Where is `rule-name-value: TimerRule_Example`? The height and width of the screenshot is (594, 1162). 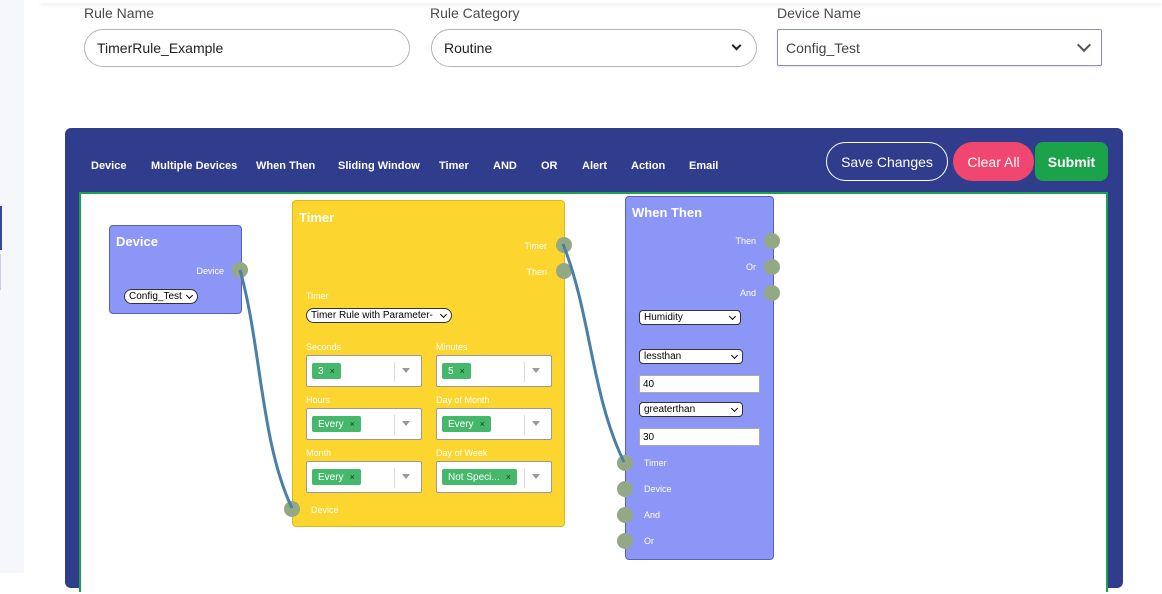 rule-name-value: TimerRule_Example is located at coordinates (160, 48).